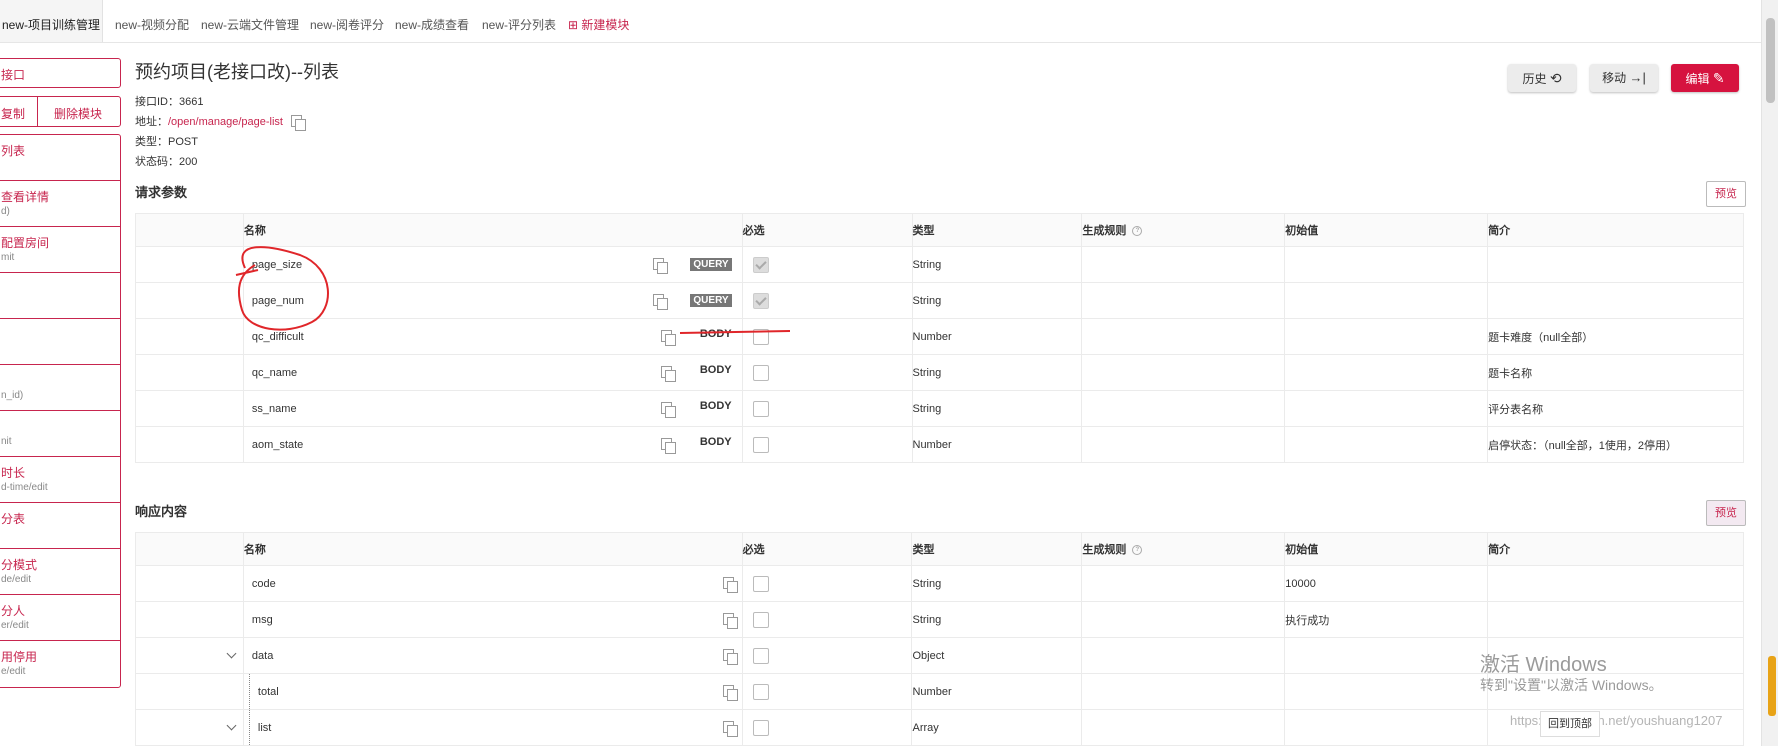 This screenshot has height=746, width=1778. What do you see at coordinates (1726, 513) in the screenshot?
I see `response-preview-button: 预览` at bounding box center [1726, 513].